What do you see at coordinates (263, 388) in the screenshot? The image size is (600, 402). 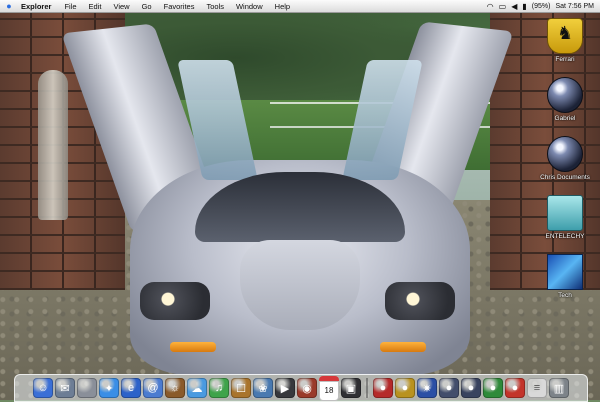 I see `iphoto-icon: ❀` at bounding box center [263, 388].